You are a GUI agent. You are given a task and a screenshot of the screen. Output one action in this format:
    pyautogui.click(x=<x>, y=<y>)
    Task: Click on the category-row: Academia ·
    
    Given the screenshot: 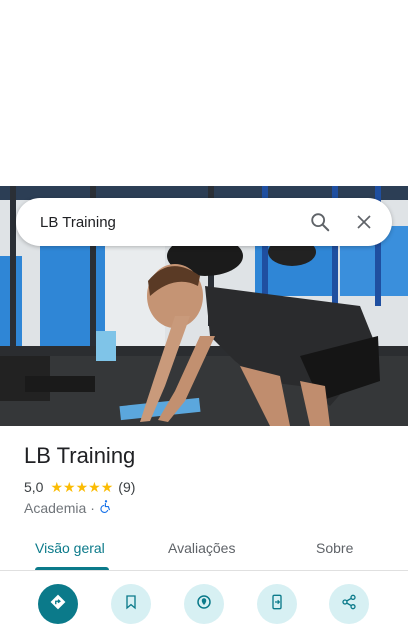 What is the action you would take?
    pyautogui.click(x=68, y=507)
    